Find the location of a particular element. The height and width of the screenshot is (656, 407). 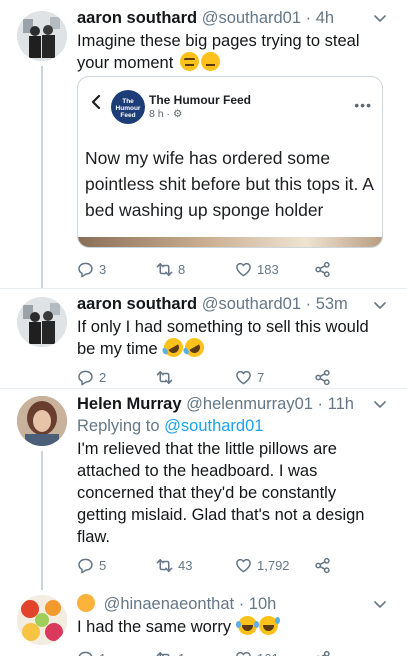

back-arrow-icon is located at coordinates (96, 102).